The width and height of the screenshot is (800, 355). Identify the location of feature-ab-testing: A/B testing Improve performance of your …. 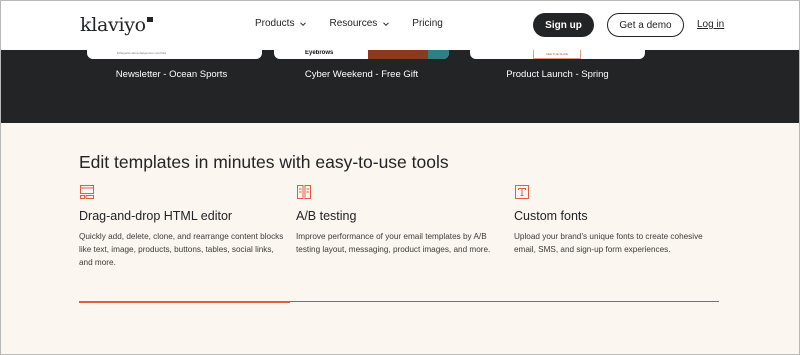
(398, 220).